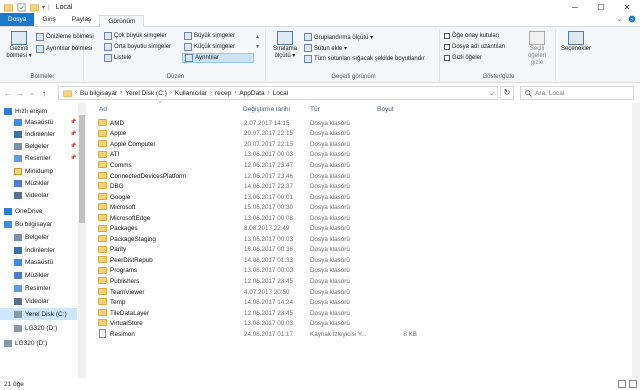 This screenshot has height=390, width=640. What do you see at coordinates (447, 47) in the screenshot?
I see `extensions-checkbox` at bounding box center [447, 47].